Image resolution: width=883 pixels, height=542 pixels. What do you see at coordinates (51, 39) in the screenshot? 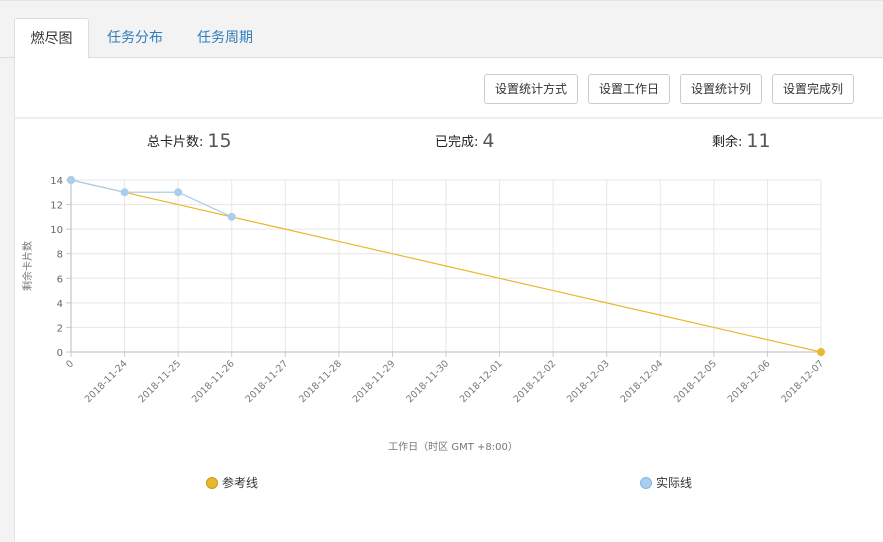
I see `tab-burndown: 燃尽图` at bounding box center [51, 39].